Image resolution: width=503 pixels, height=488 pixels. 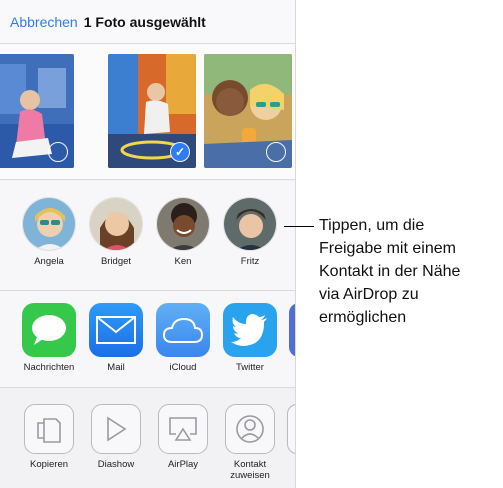 I want to click on action-assign-contact: Kontakt zuweisen, so click(x=250, y=442).